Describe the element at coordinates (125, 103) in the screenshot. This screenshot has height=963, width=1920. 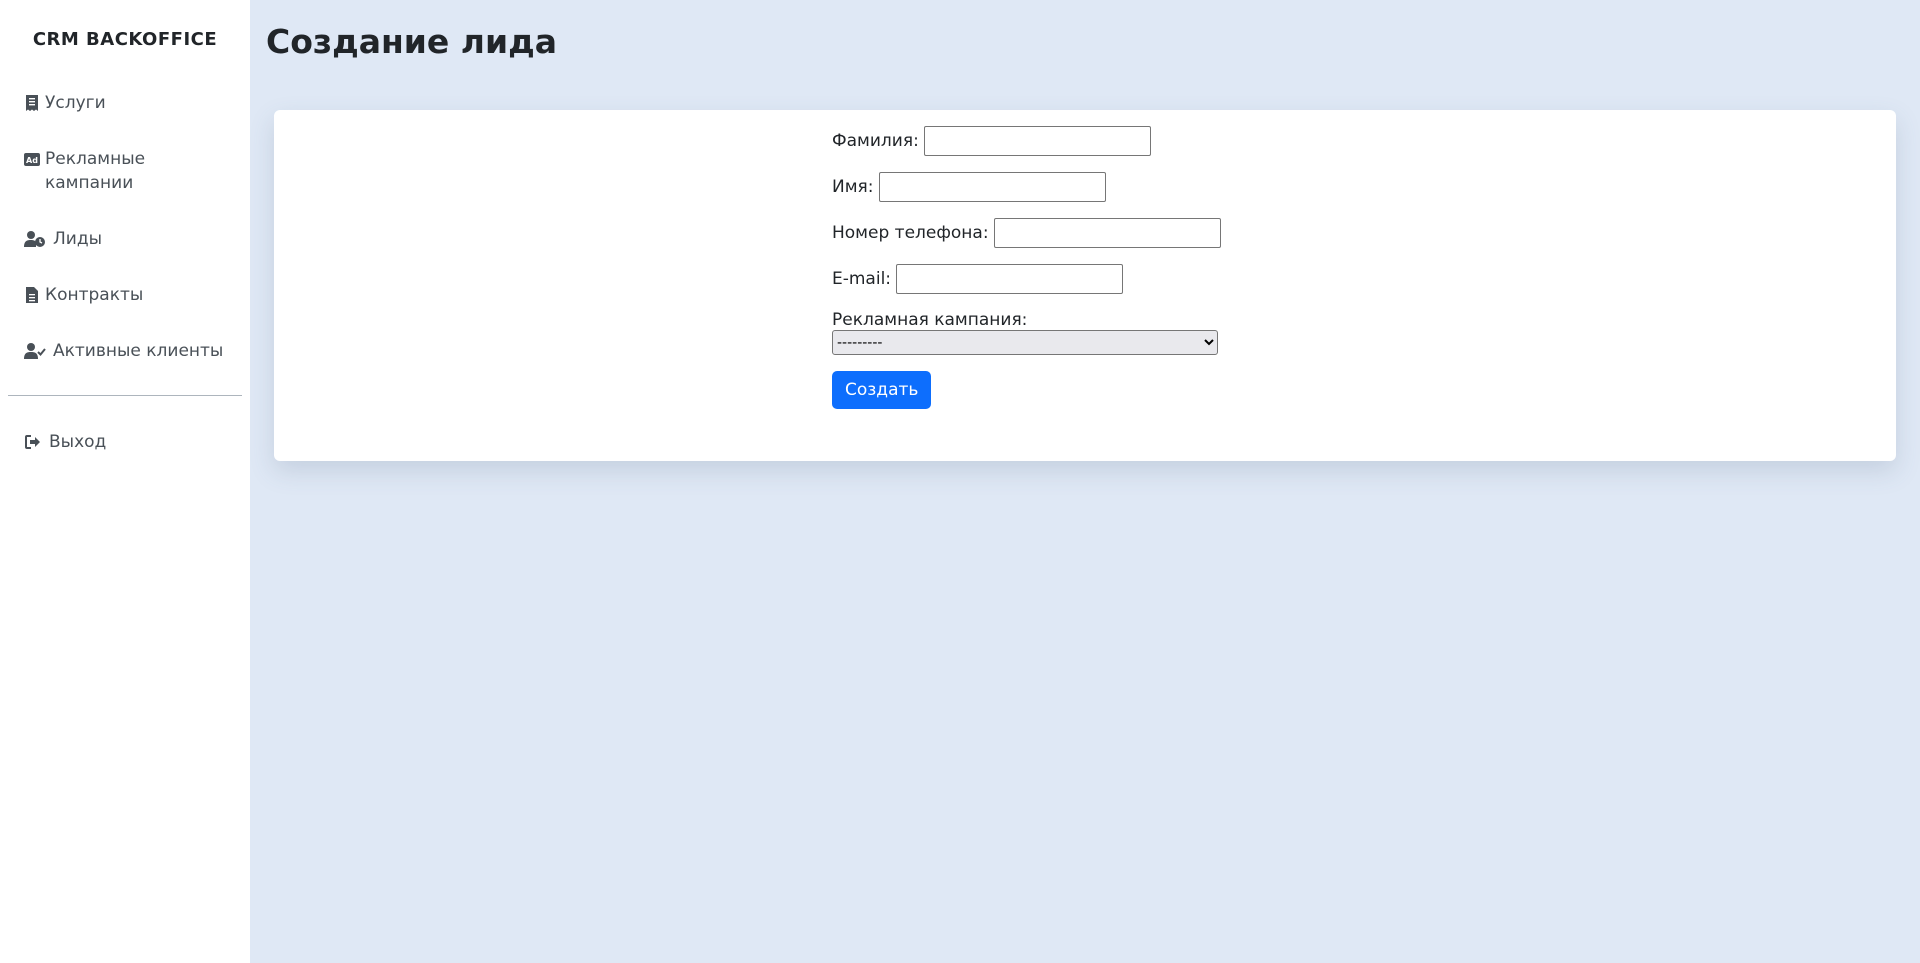
I see `sidebar-item-services: Услуги` at that location.